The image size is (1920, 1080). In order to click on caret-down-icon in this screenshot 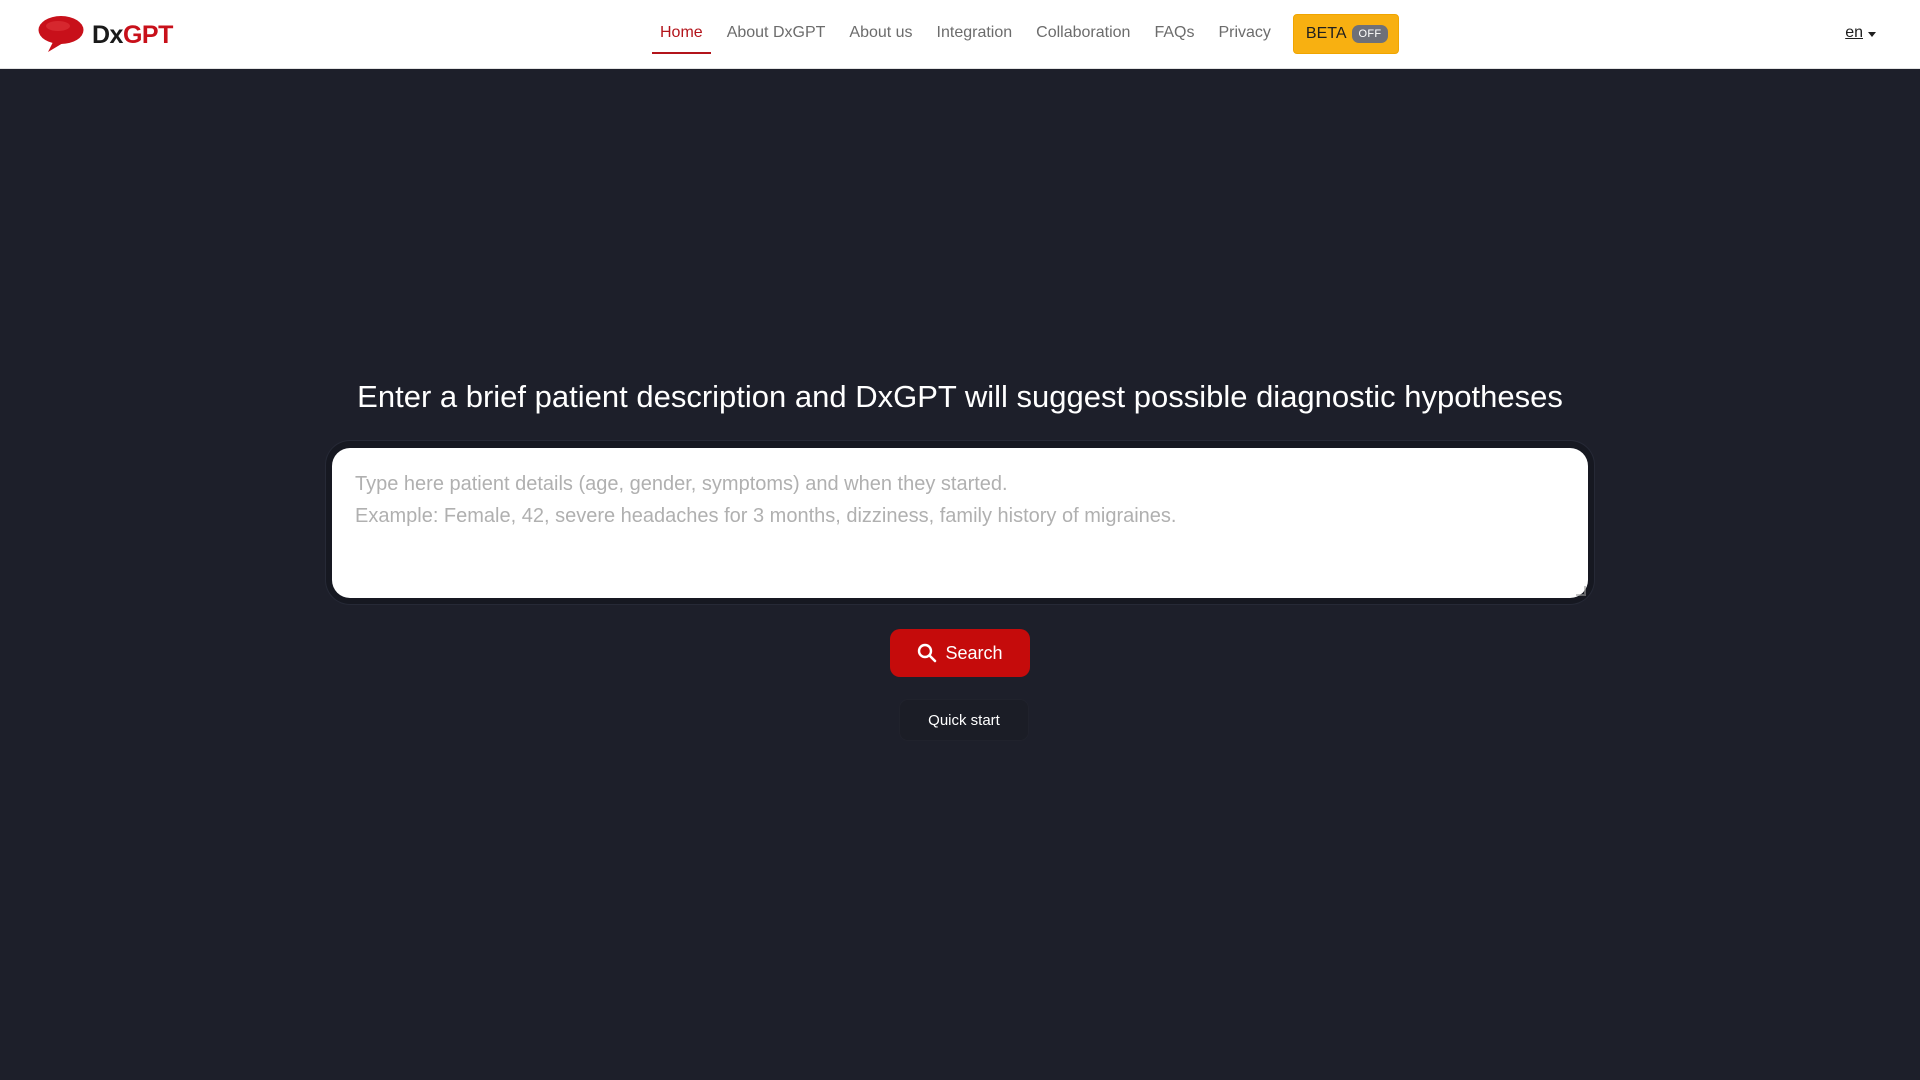, I will do `click(1872, 34)`.